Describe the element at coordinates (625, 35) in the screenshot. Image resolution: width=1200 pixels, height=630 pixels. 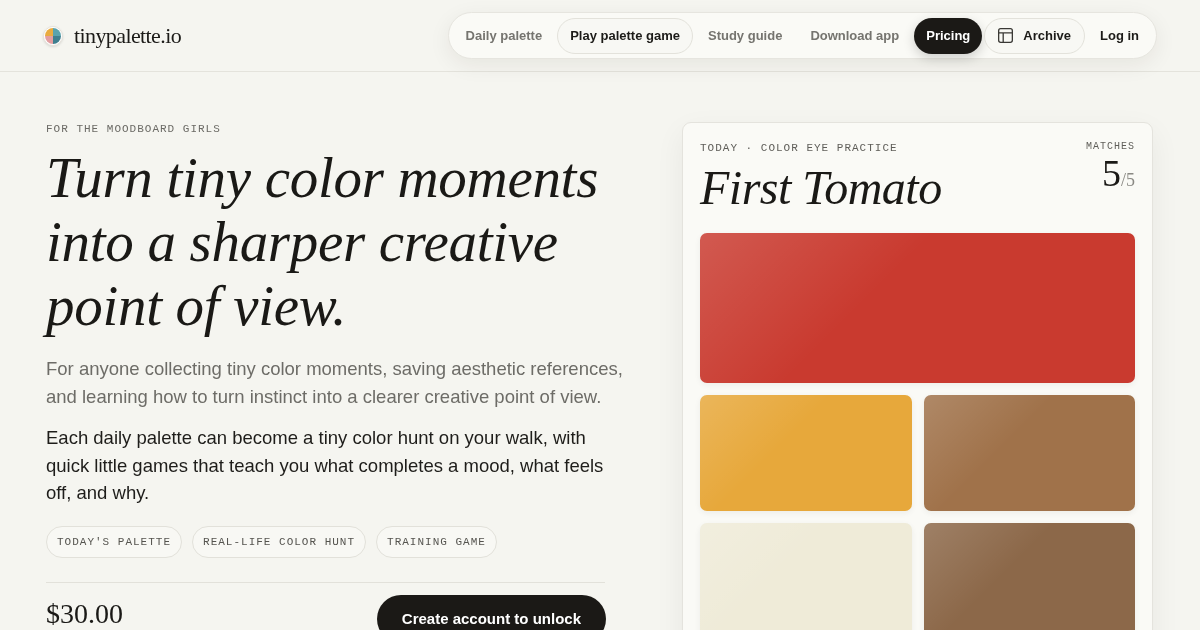
I see `nav-tab: Play palette game` at that location.